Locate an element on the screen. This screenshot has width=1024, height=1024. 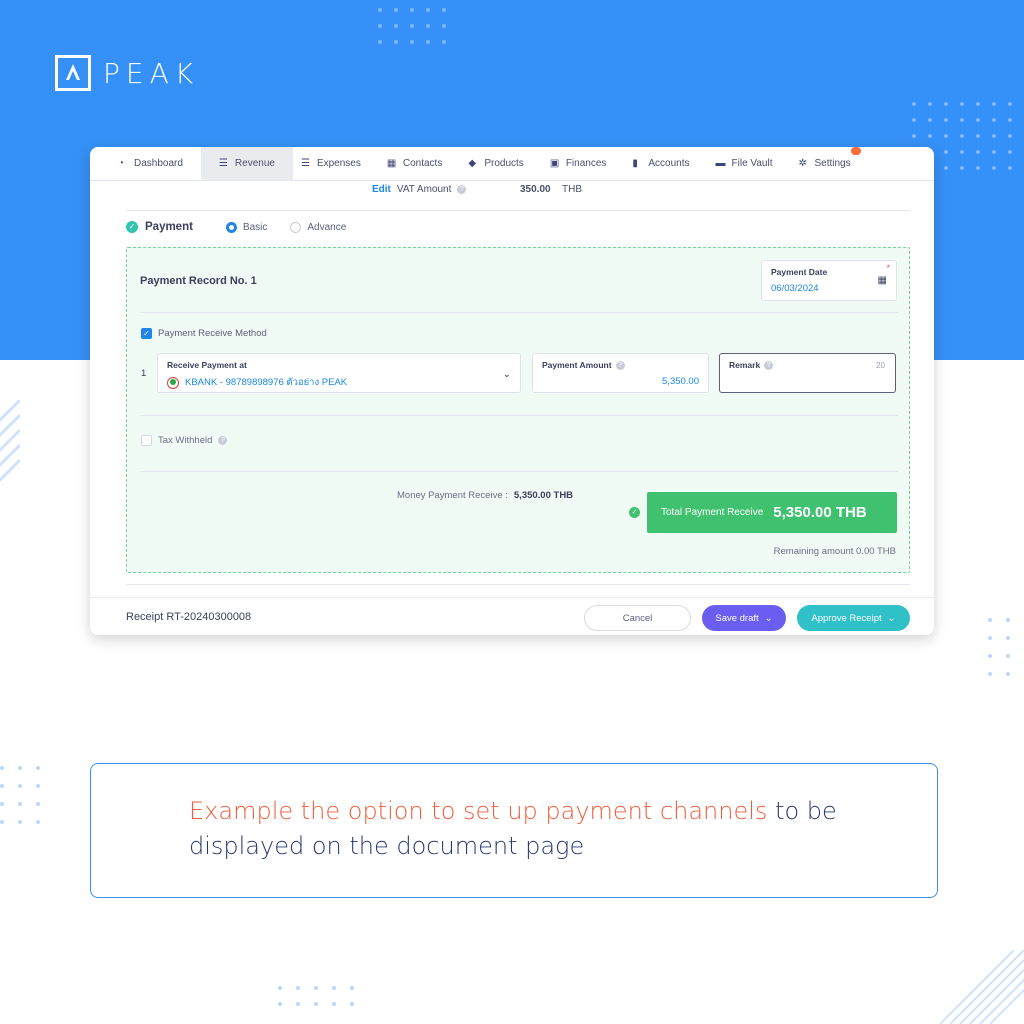
radio-advance is located at coordinates (296, 227).